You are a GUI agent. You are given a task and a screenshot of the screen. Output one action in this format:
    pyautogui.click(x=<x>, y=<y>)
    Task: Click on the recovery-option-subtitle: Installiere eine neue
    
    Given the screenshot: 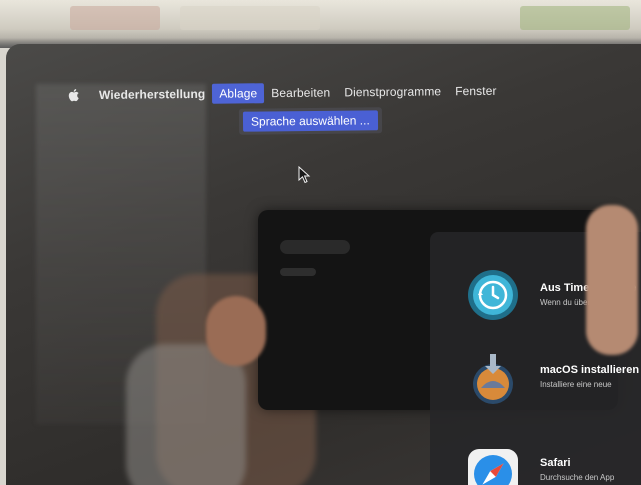 What is the action you would take?
    pyautogui.click(x=576, y=384)
    